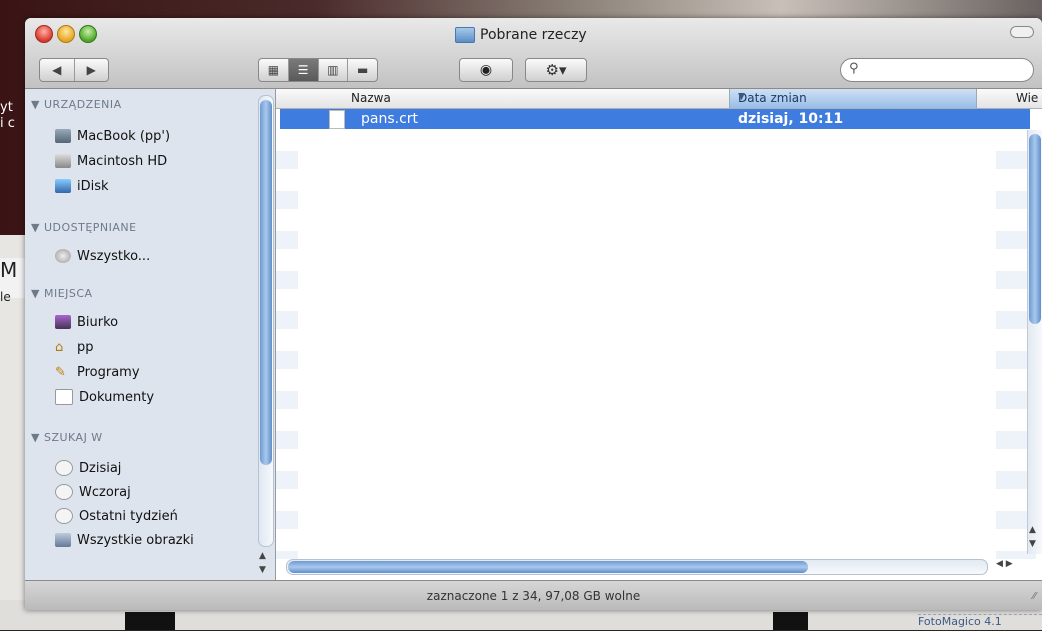  What do you see at coordinates (533, 53) in the screenshot?
I see `titlebar: Pobrane rzeczy ◀ ▶ ▦ ☰ ▥ ▬ ◉ ⚙▾ ⚲` at bounding box center [533, 53].